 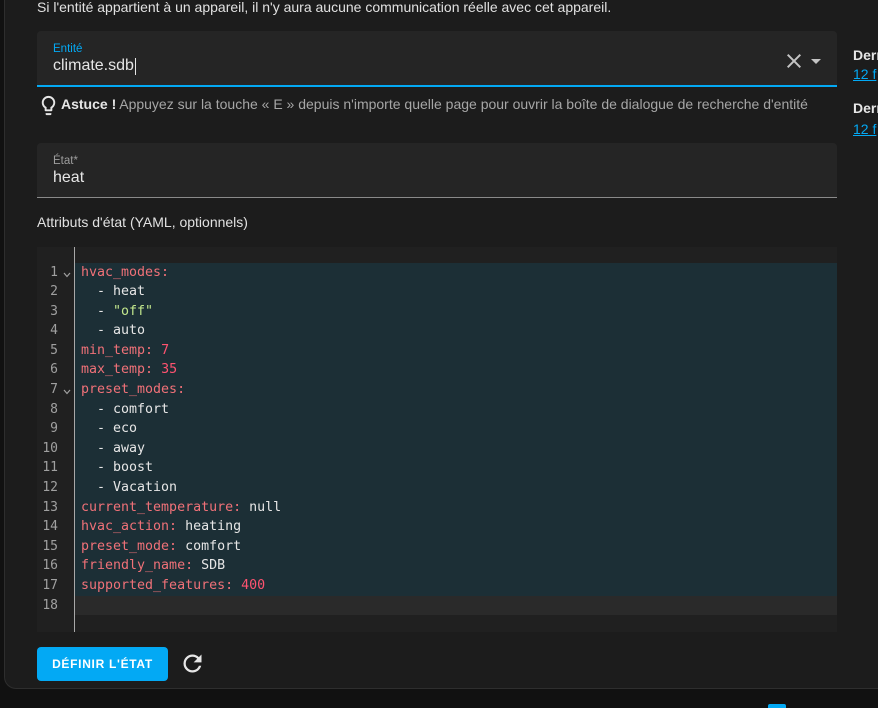 I want to click on entity-input-value: climate.sdb, so click(x=93, y=65).